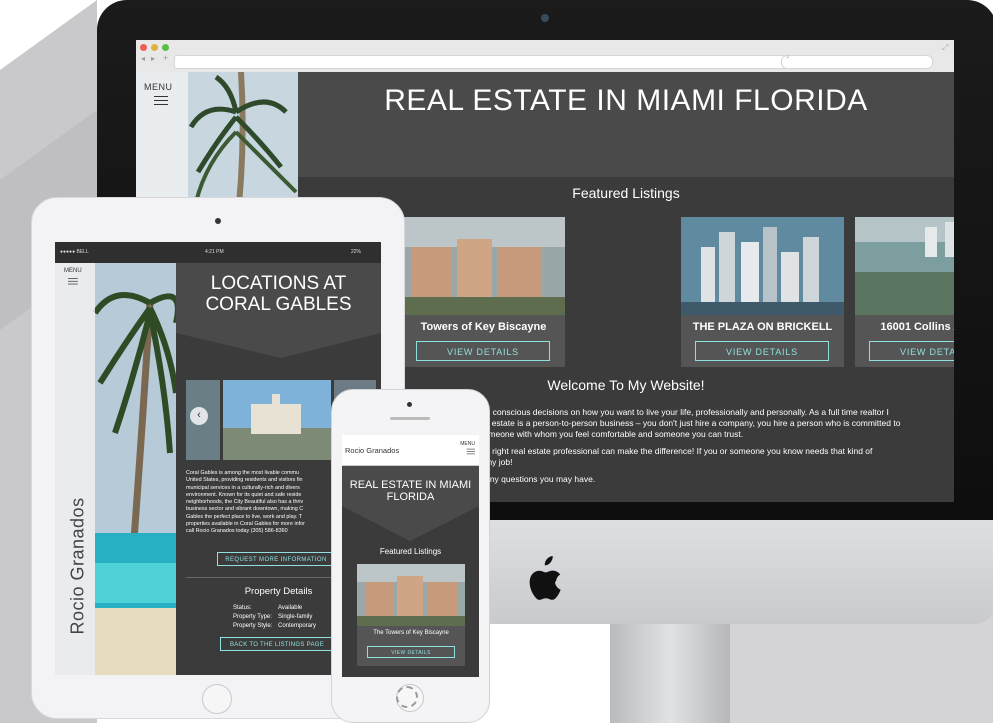  What do you see at coordinates (409, 404) in the screenshot?
I see `iphone-camera` at bounding box center [409, 404].